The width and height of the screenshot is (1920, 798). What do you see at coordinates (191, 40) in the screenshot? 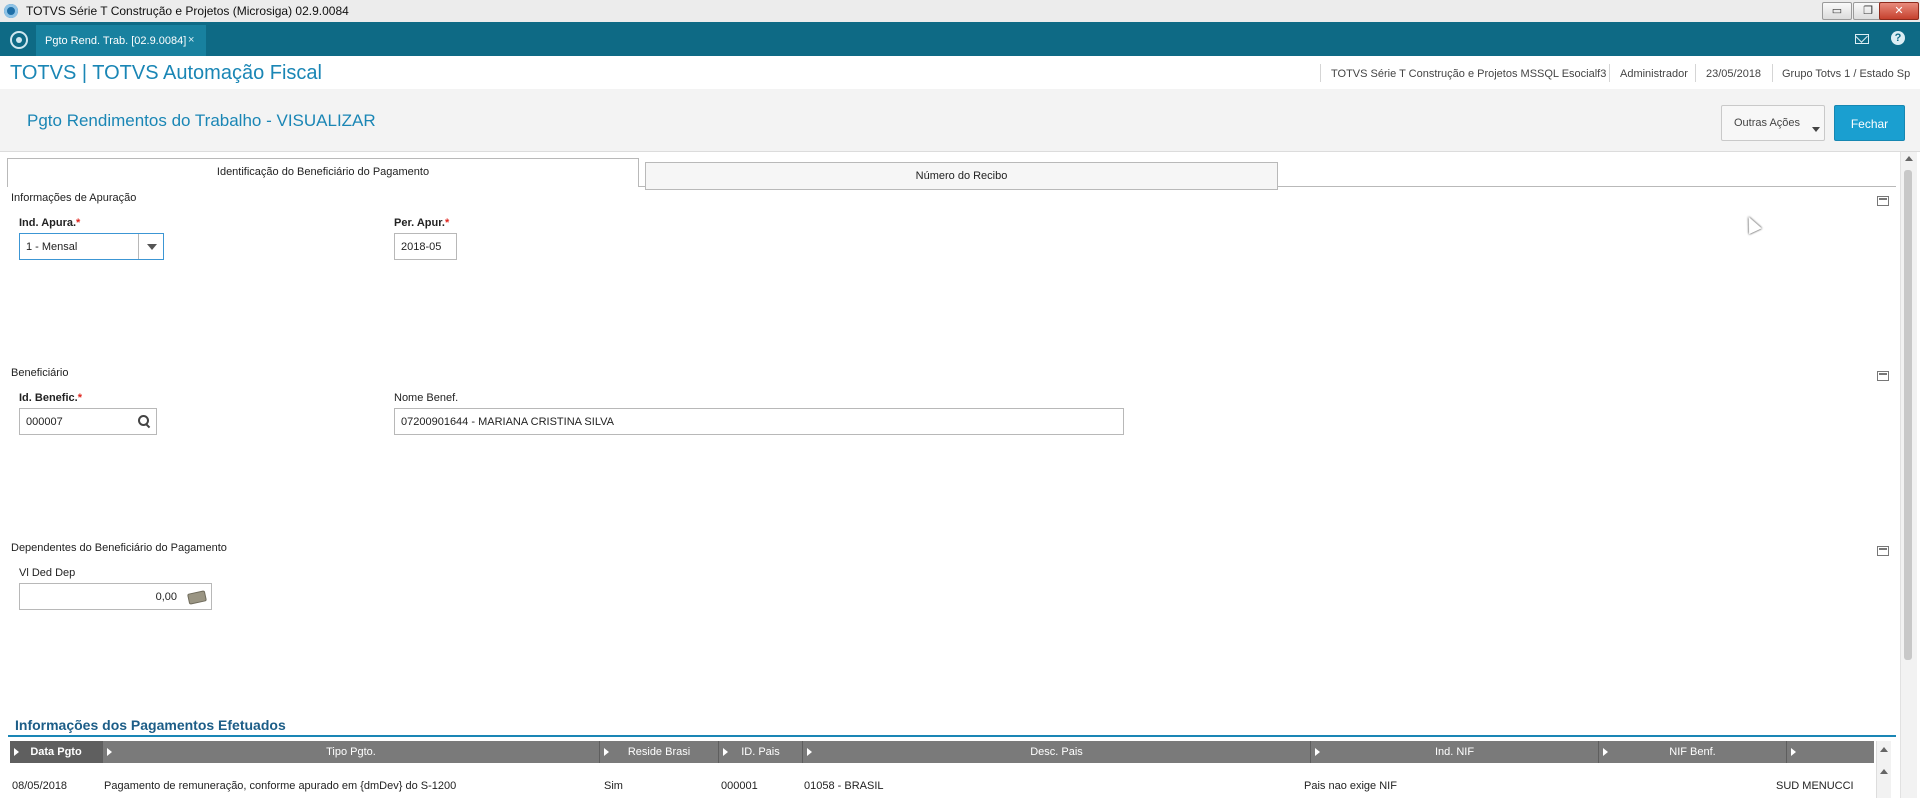
I see `tab-close-icon: ×` at bounding box center [191, 40].